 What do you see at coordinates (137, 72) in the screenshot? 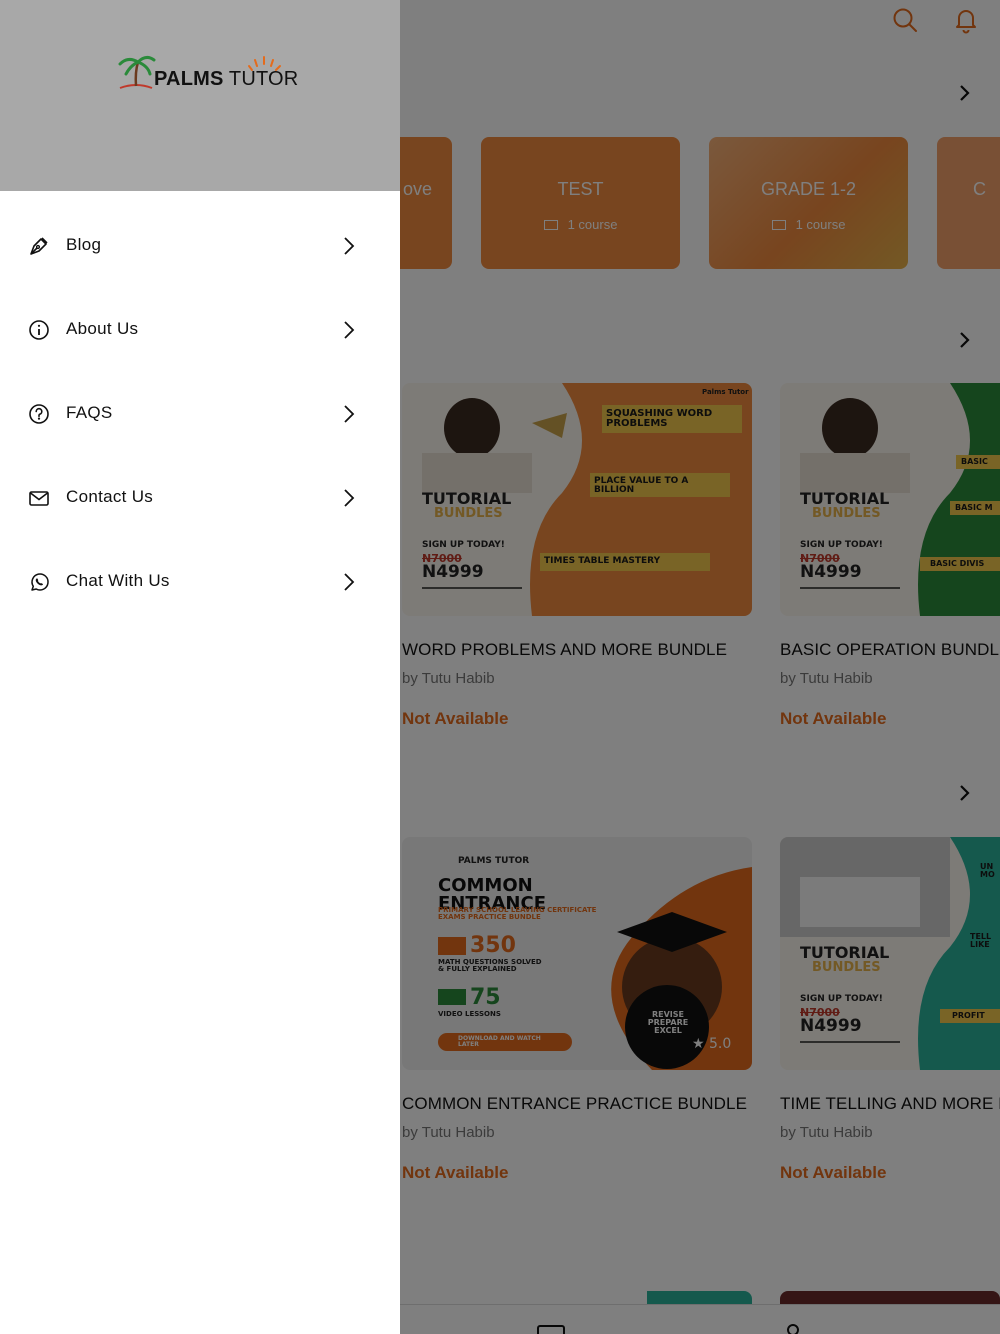
I see `palm-tree-icon` at bounding box center [137, 72].